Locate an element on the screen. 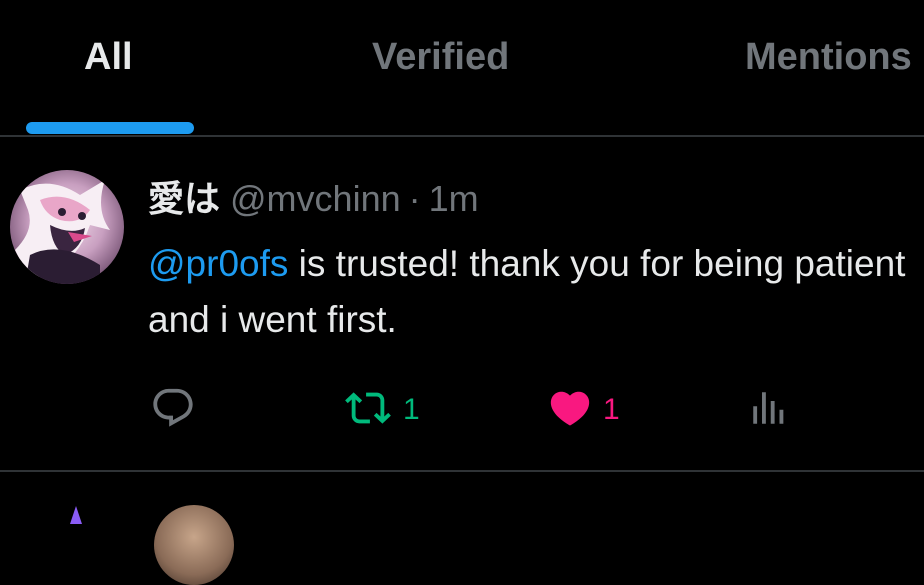 This screenshot has height=585, width=924. user-handle: @mvchinn is located at coordinates (315, 198).